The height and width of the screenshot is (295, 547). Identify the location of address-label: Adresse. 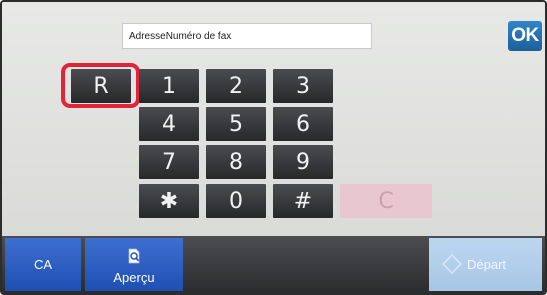
(147, 36).